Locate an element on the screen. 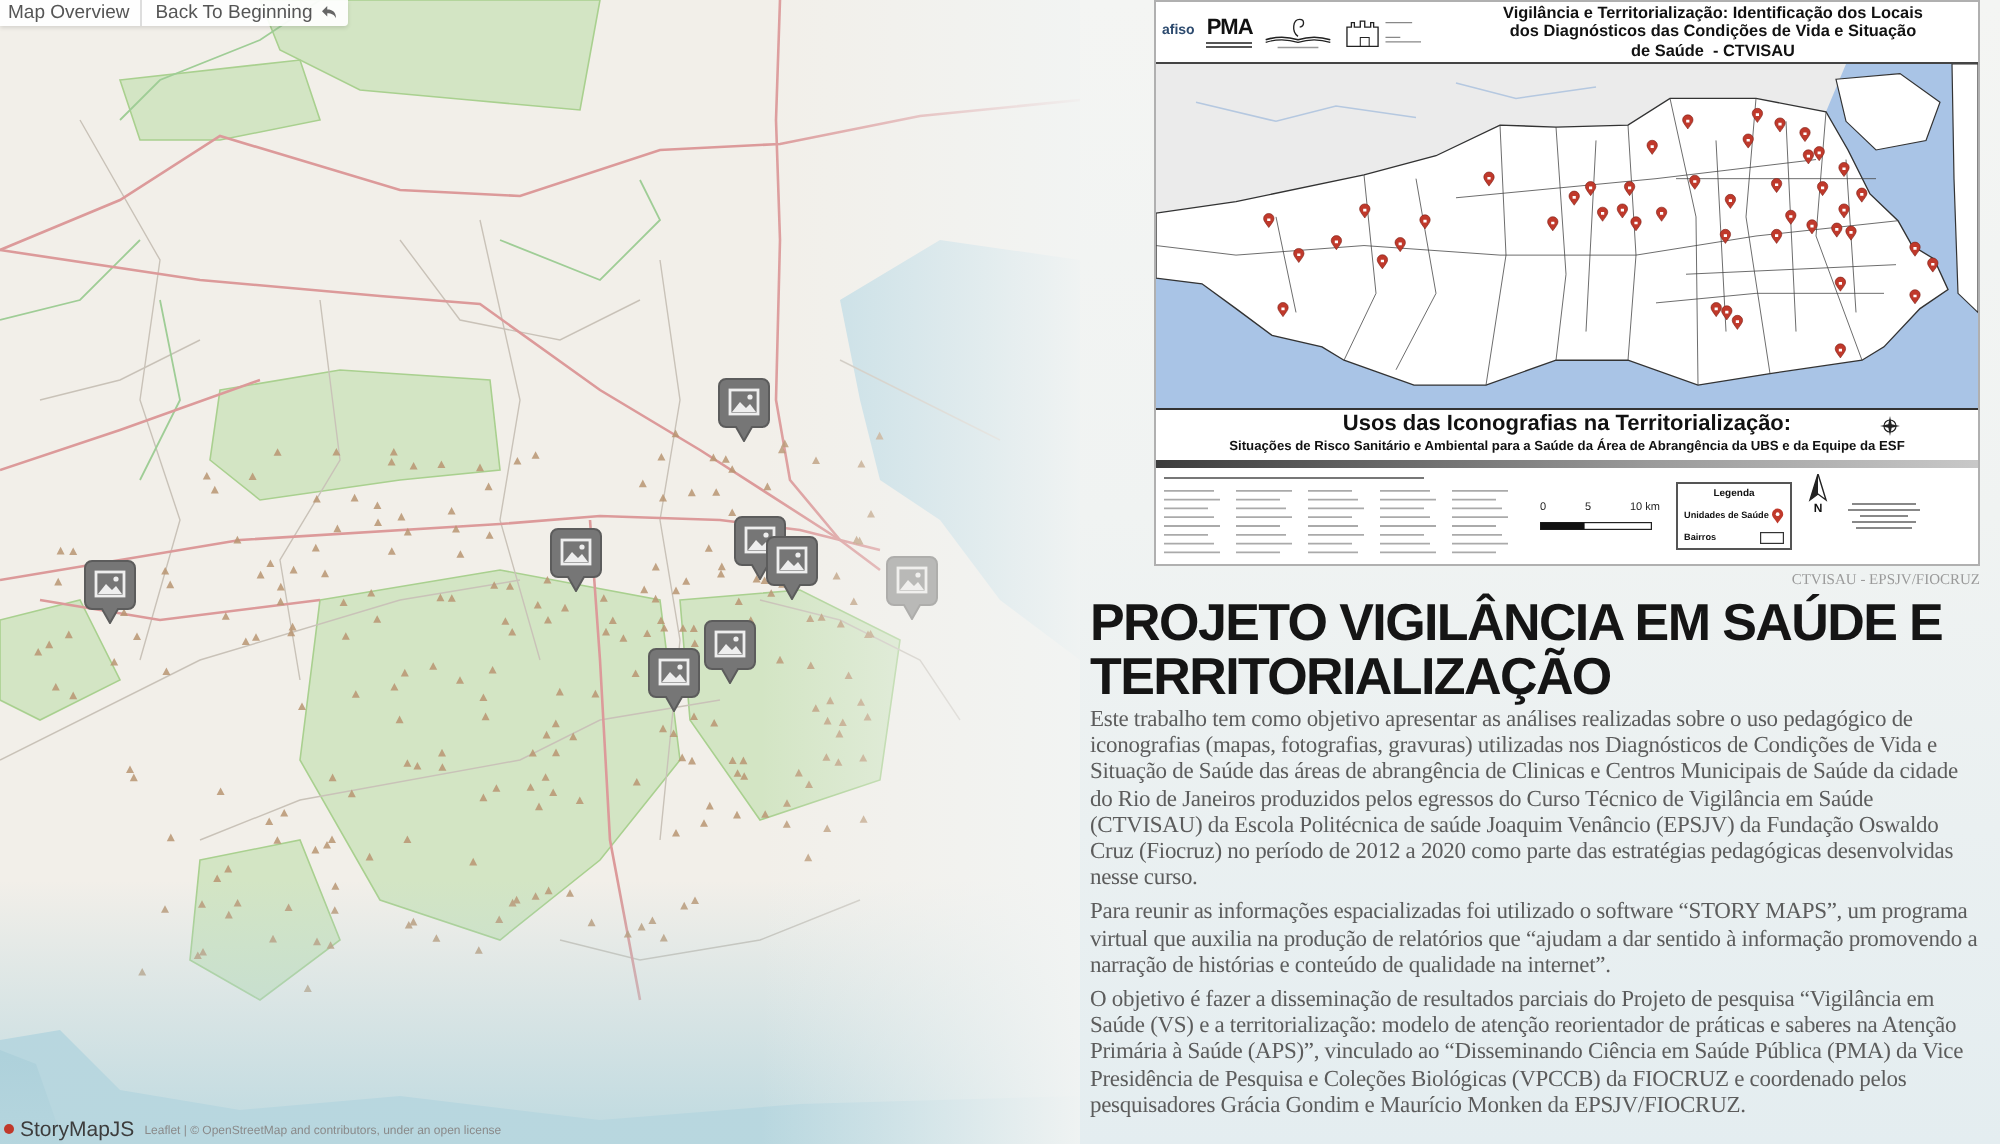 This screenshot has height=1144, width=2000. pin-icon is located at coordinates (1778, 516).